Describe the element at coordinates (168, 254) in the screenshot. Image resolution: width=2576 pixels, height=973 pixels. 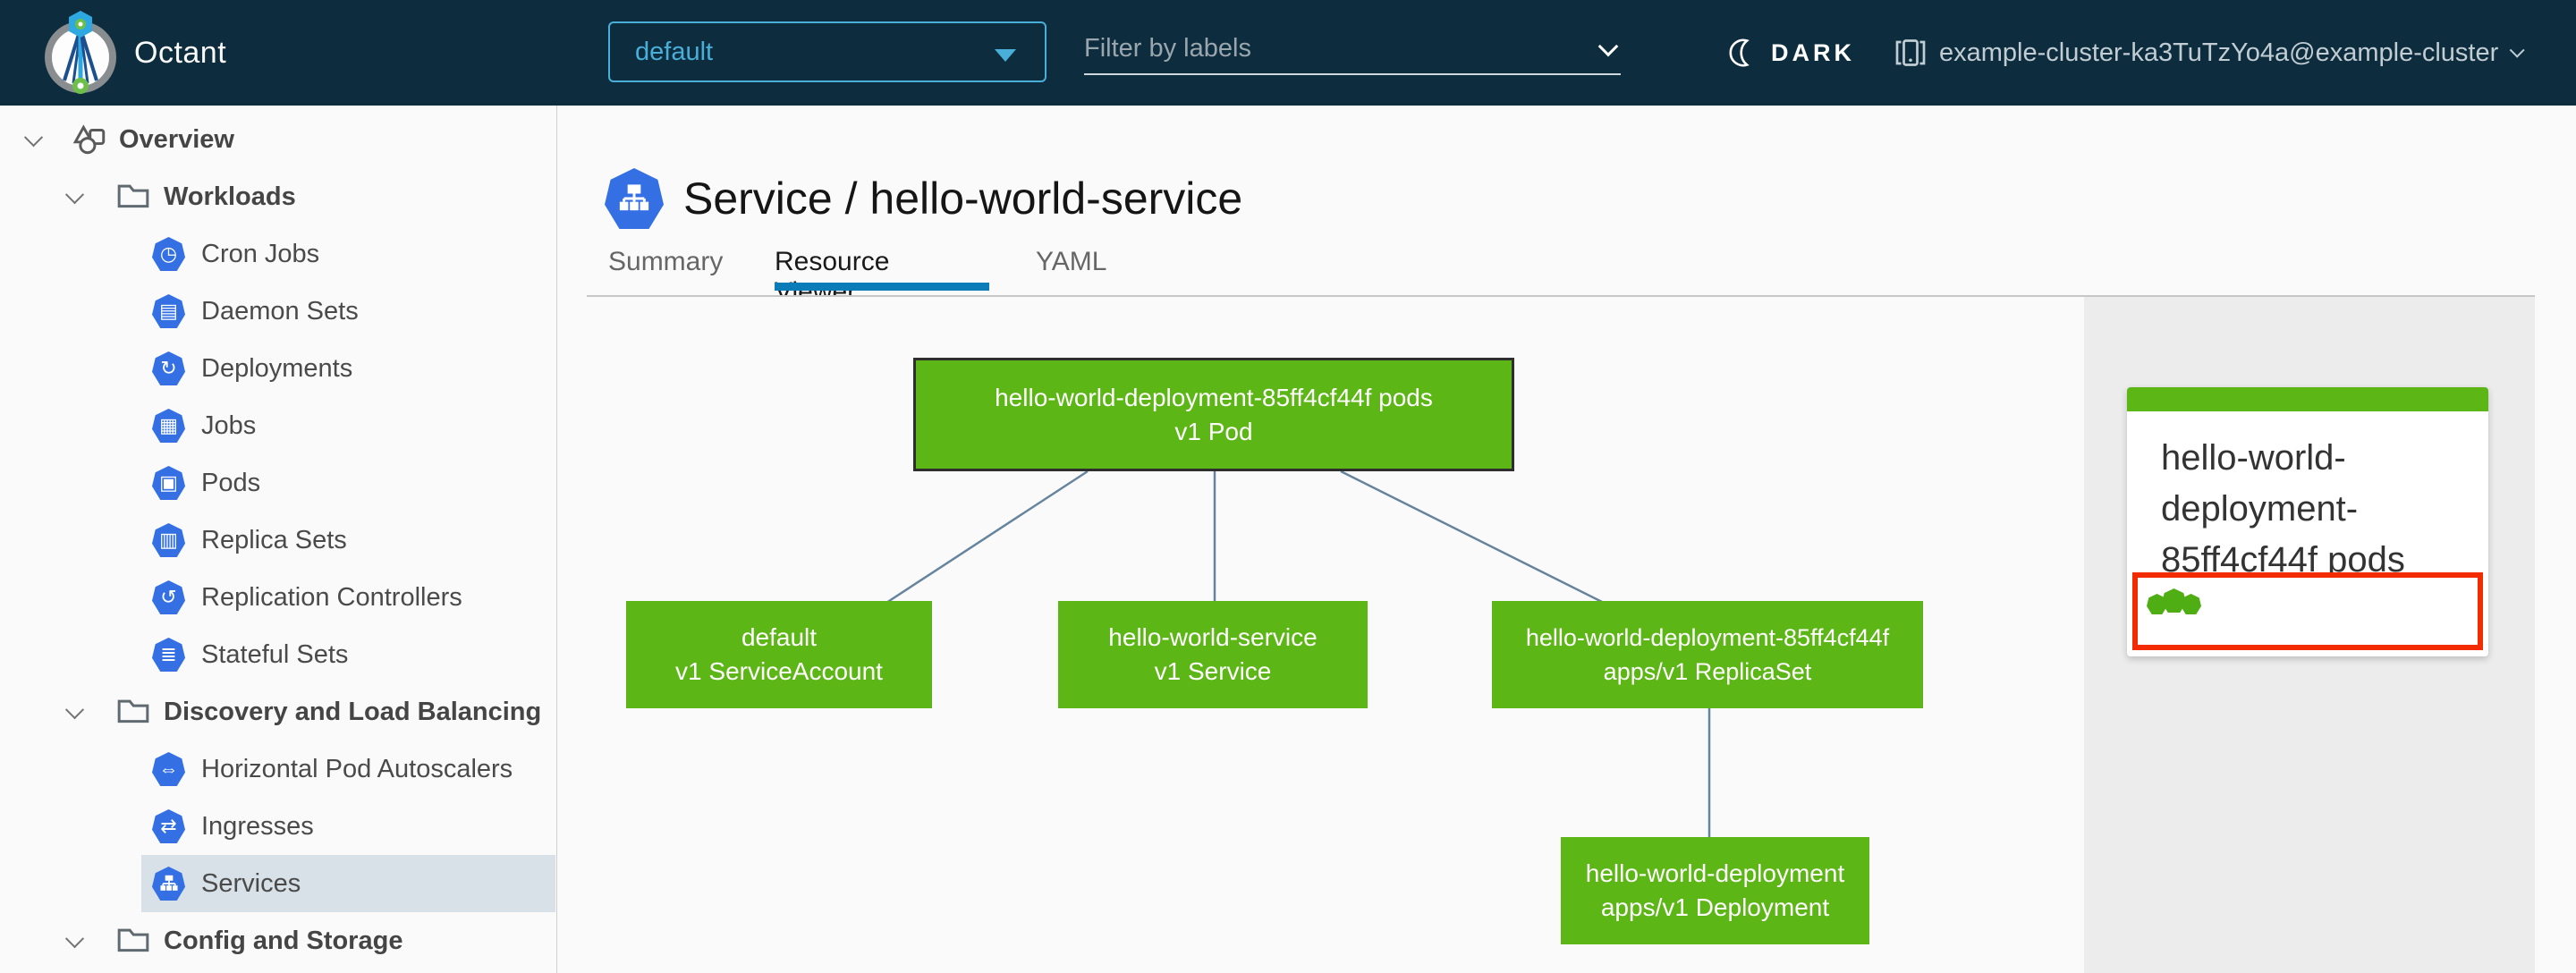
I see `cron-jobs-icon: ◷` at that location.